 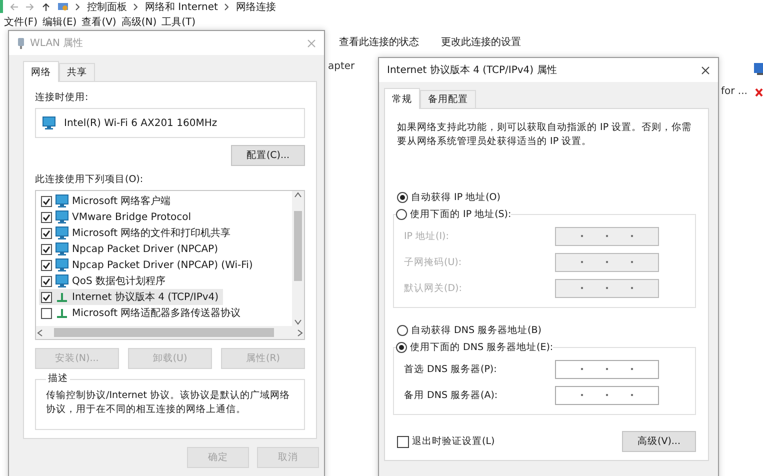 I want to click on up-icon, so click(x=46, y=7).